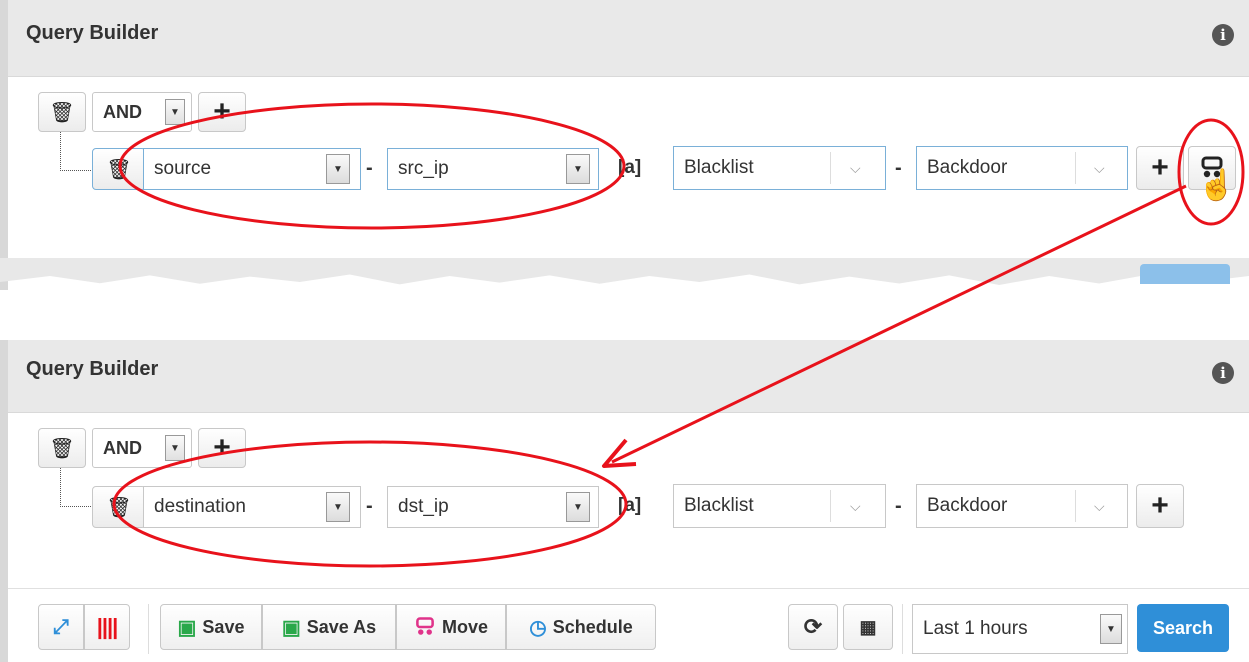 This screenshot has width=1249, height=662. What do you see at coordinates (370, 504) in the screenshot?
I see `highlight-ellipse-bottom` at bounding box center [370, 504].